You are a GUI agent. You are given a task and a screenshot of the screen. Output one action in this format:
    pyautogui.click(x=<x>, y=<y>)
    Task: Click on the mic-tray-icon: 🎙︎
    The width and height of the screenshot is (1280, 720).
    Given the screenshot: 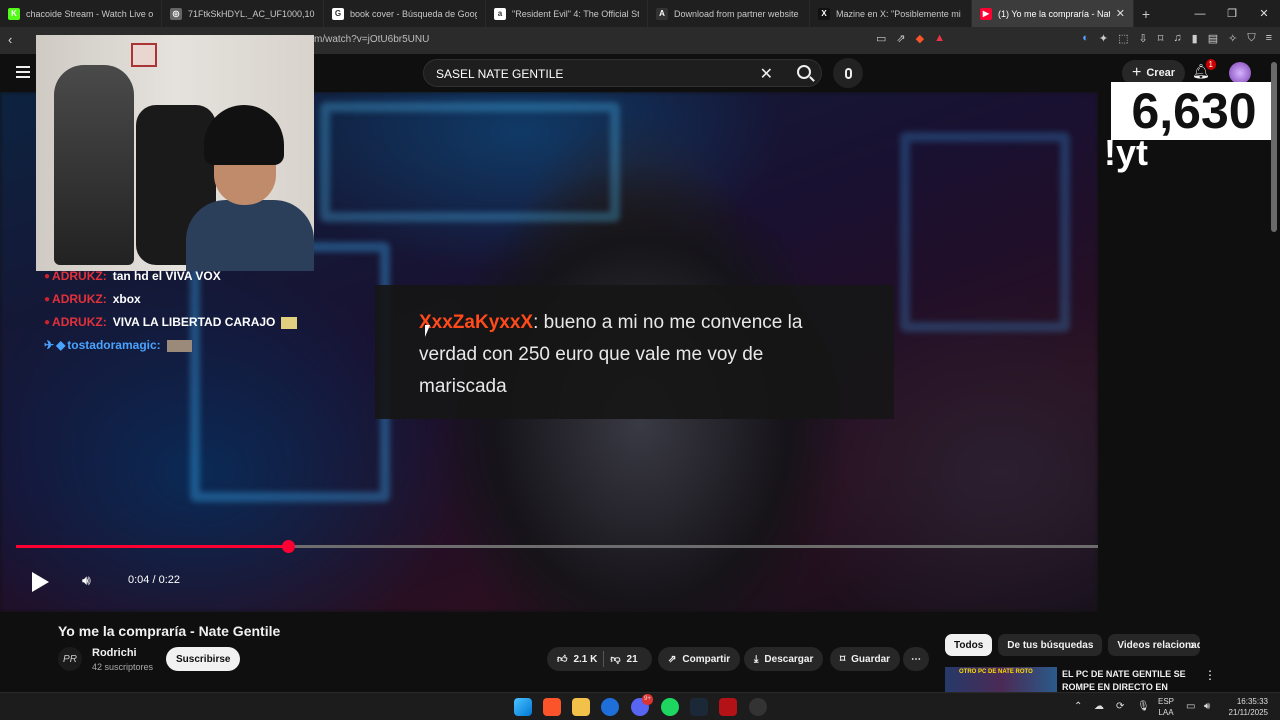 What is the action you would take?
    pyautogui.click(x=1143, y=706)
    